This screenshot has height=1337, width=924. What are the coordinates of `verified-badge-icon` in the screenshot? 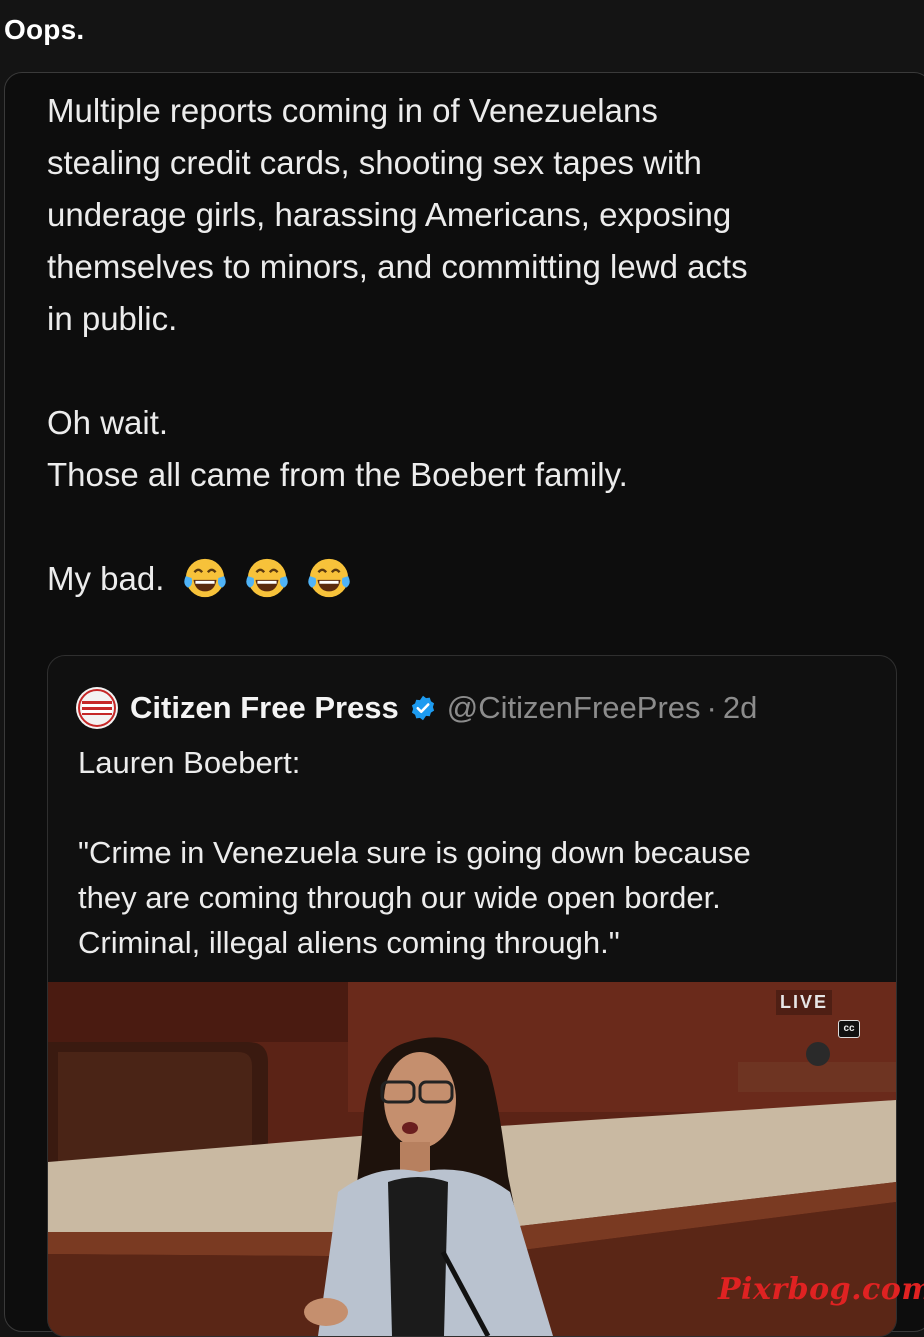 It's located at (422, 708).